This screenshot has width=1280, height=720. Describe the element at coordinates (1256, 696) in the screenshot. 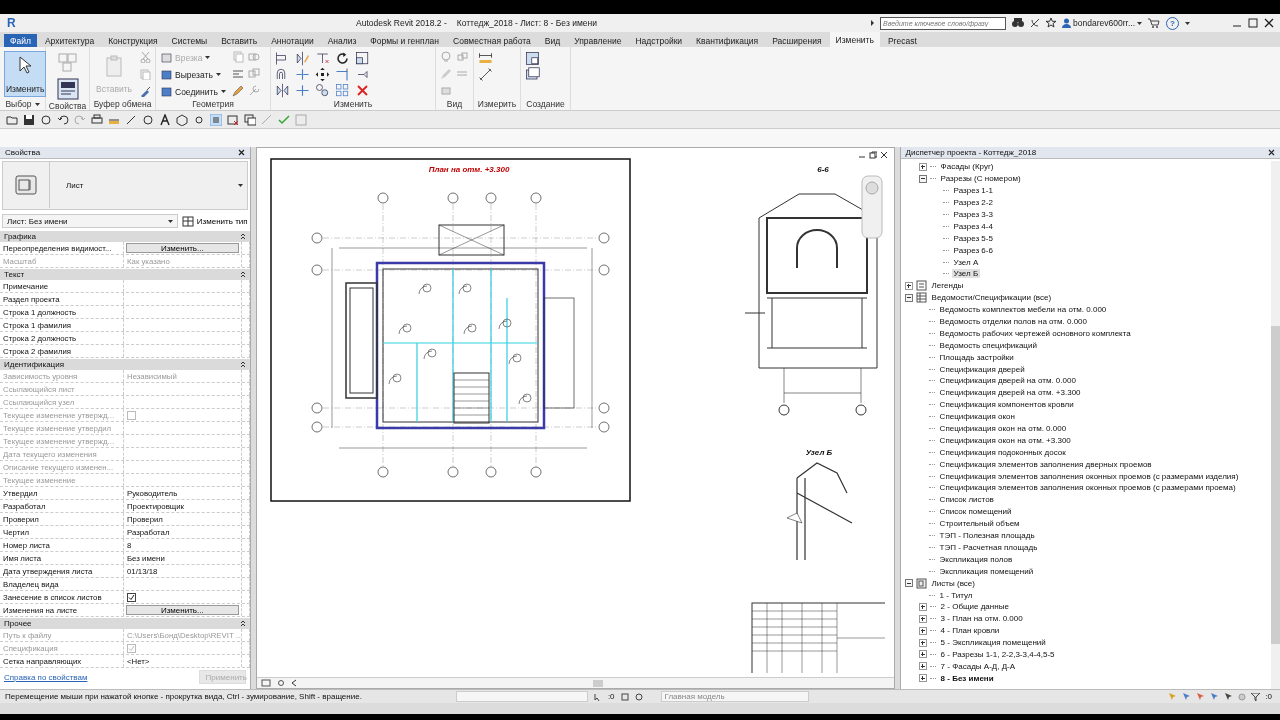

I see `filter-icon` at that location.